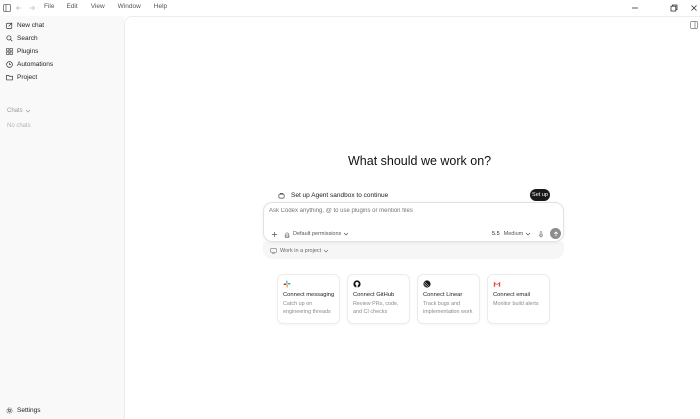 Image resolution: width=700 pixels, height=419 pixels. What do you see at coordinates (427, 284) in the screenshot?
I see `linear-icon` at bounding box center [427, 284].